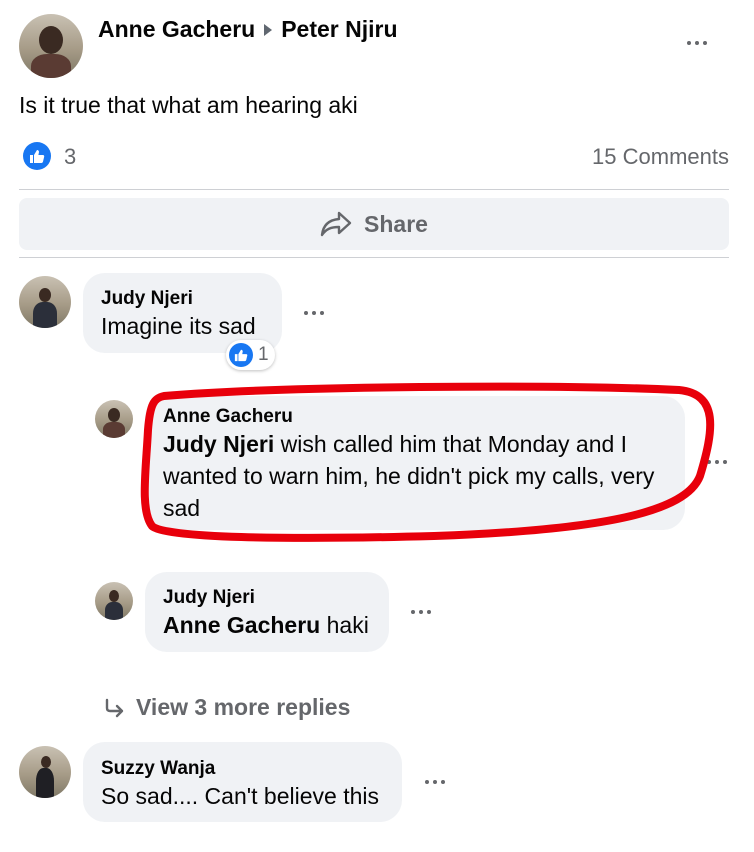  I want to click on mention-link: Anne Gacheru, so click(241, 625).